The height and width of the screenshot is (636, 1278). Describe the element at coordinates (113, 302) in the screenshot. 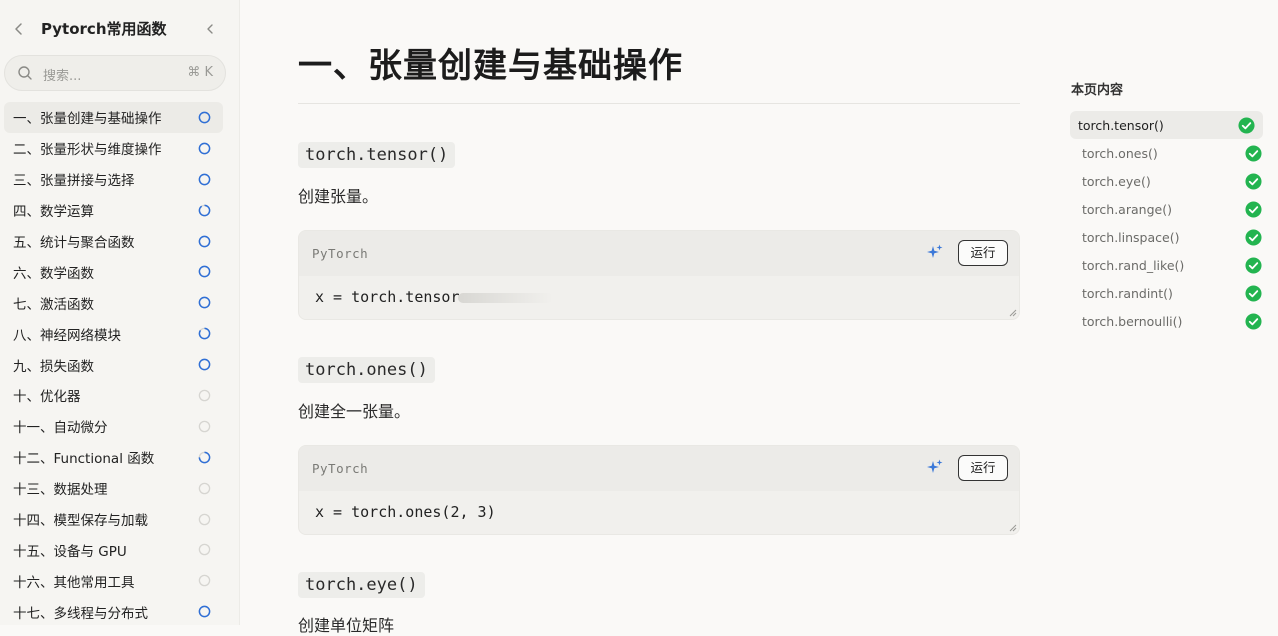

I see `sidebar-item: 七、激活函数` at that location.